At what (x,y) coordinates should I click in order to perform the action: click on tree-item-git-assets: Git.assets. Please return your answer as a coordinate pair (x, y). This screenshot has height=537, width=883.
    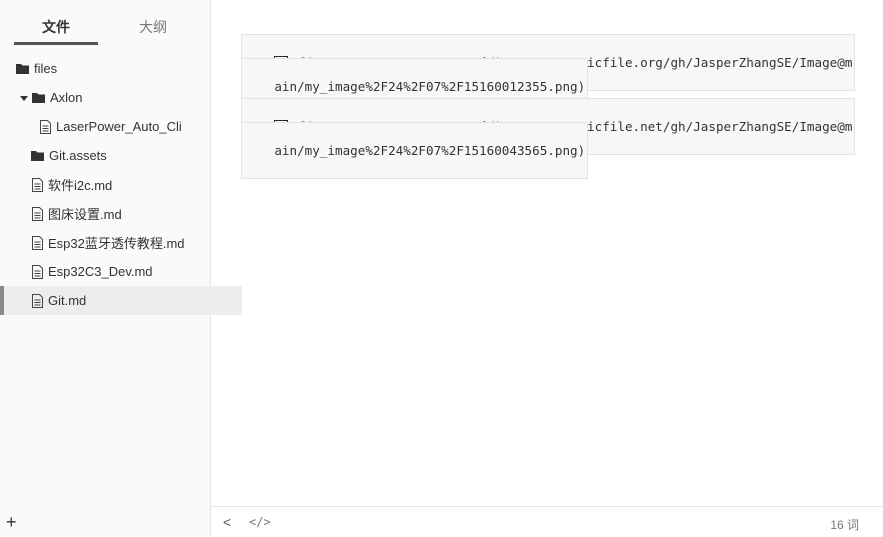
    Looking at the image, I should click on (120, 155).